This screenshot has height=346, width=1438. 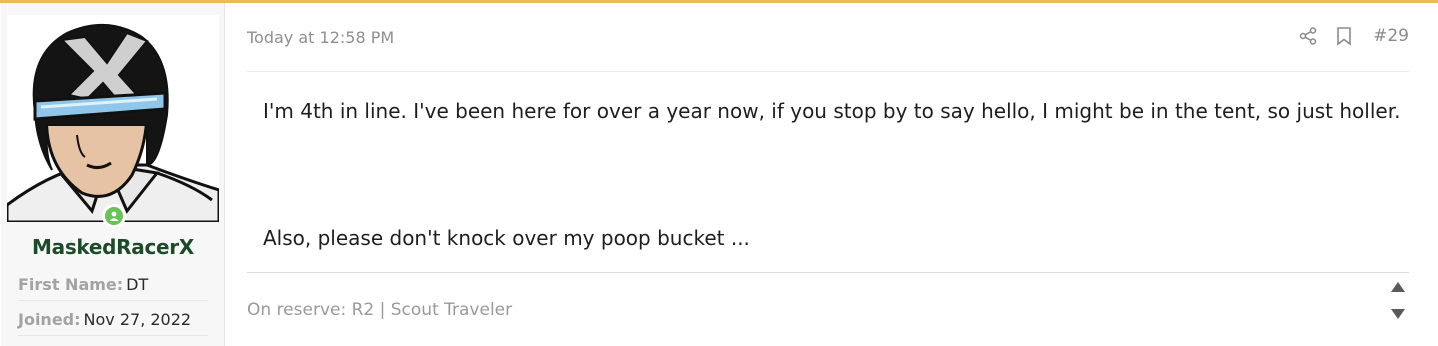 I want to click on signature-text: On reserve: R2 | Scout Traveler, so click(x=380, y=310).